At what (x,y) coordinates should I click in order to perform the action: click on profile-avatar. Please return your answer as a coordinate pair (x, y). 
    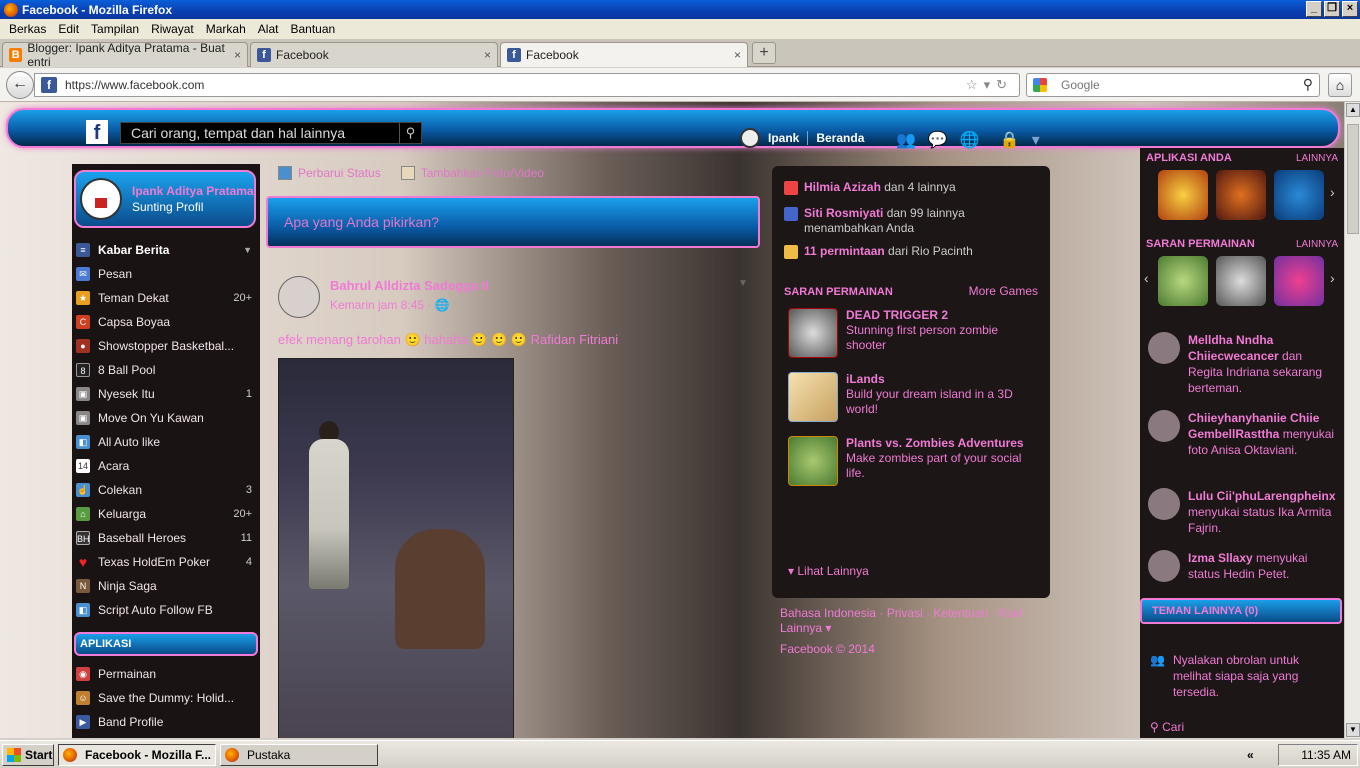
    Looking at the image, I should click on (101, 199).